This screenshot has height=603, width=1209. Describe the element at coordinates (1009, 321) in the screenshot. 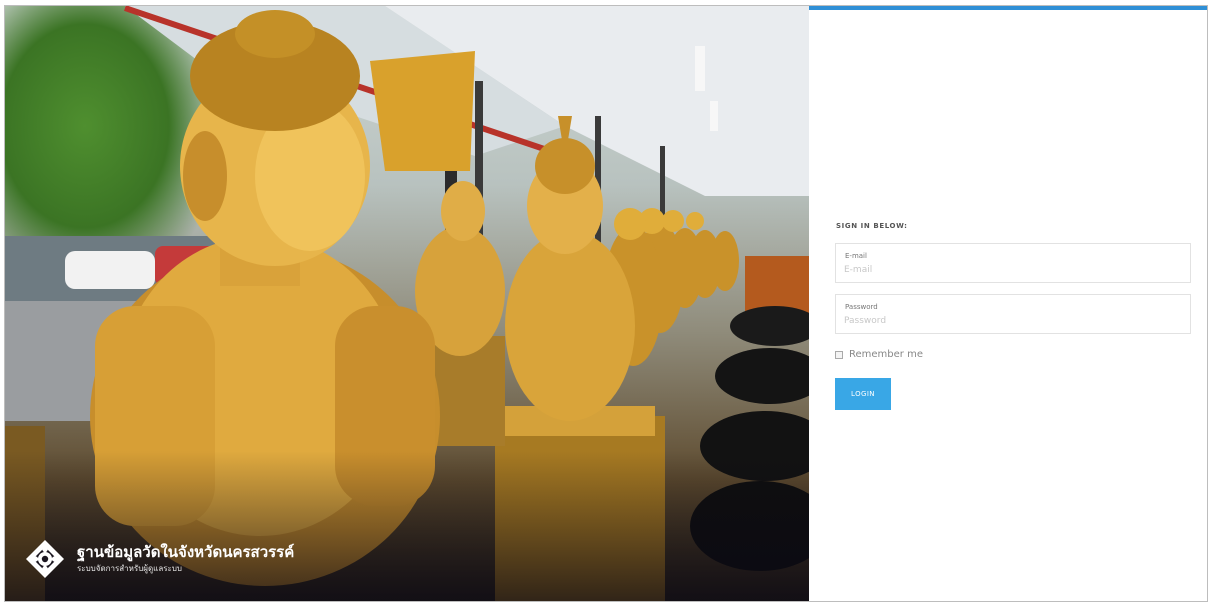

I see `password-input` at that location.